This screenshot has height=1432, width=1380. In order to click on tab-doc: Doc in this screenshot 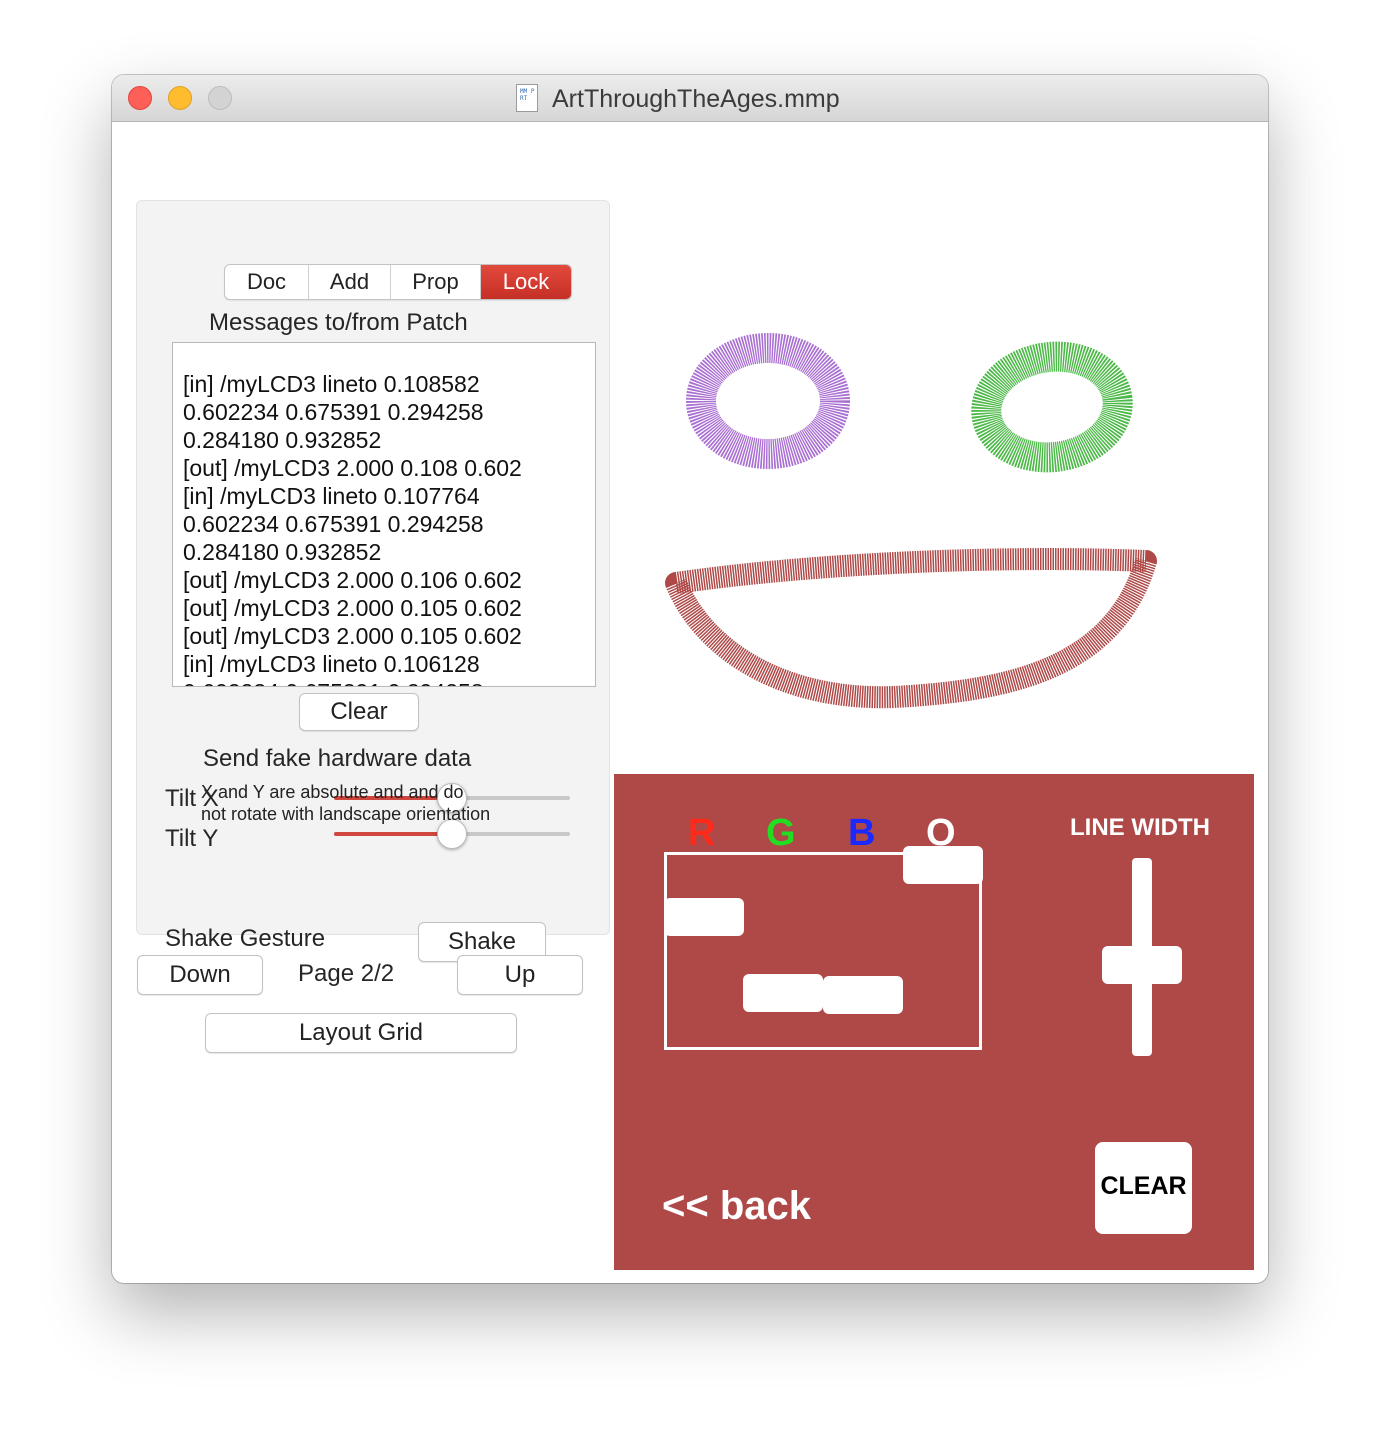, I will do `click(267, 282)`.